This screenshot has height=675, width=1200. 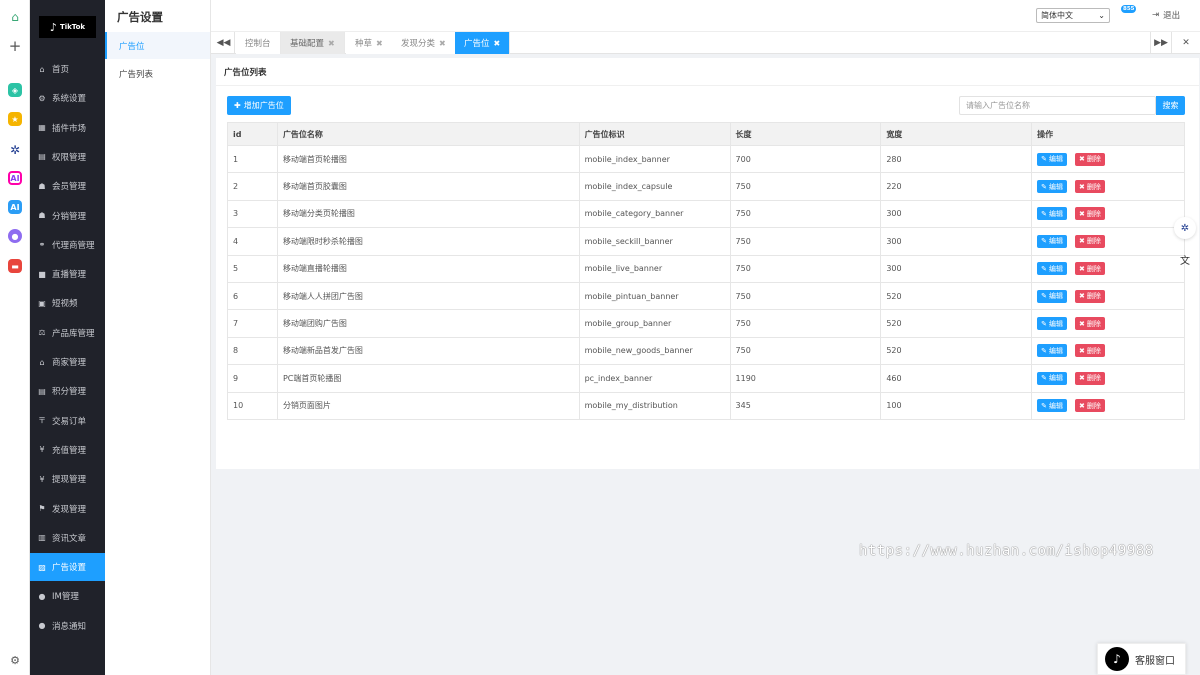 I want to click on tabs-scroll-left-icon: ◀◀, so click(x=224, y=43).